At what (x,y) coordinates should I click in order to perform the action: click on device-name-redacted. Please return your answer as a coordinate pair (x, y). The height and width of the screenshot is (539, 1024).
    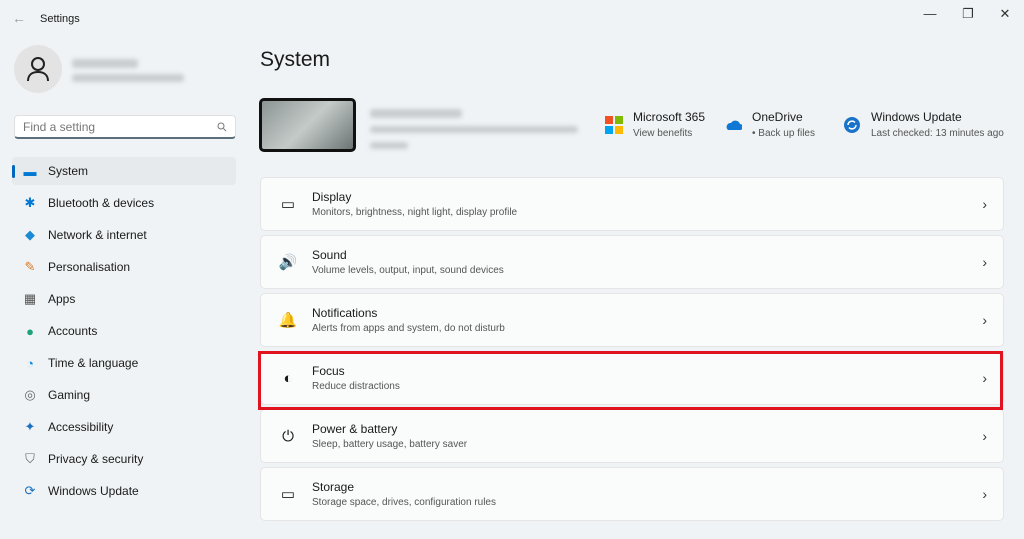
    Looking at the image, I should click on (416, 113).